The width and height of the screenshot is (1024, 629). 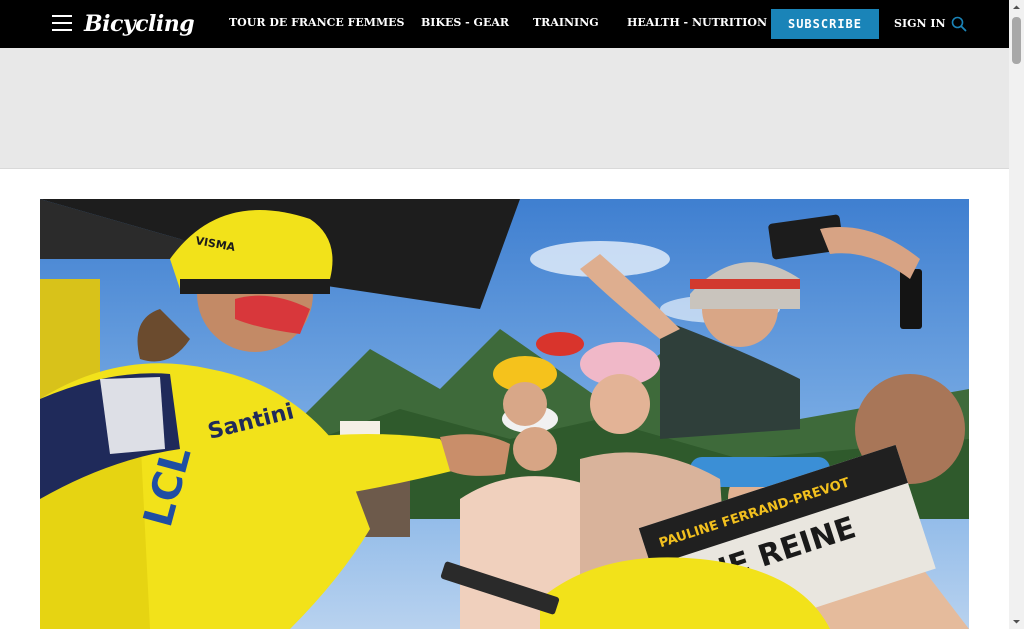 I want to click on nav-link-health-nutrition: HEALTH - NUTRITION, so click(x=697, y=23).